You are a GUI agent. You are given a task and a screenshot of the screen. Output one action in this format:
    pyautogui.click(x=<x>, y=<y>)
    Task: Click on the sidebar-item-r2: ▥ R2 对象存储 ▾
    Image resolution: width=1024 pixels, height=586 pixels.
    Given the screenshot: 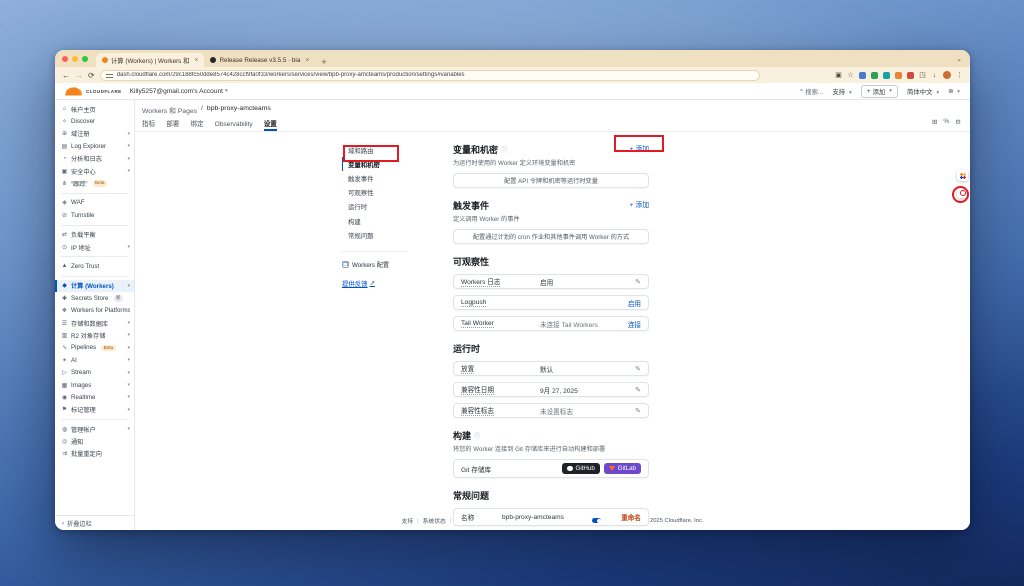 What is the action you would take?
    pyautogui.click(x=94, y=335)
    